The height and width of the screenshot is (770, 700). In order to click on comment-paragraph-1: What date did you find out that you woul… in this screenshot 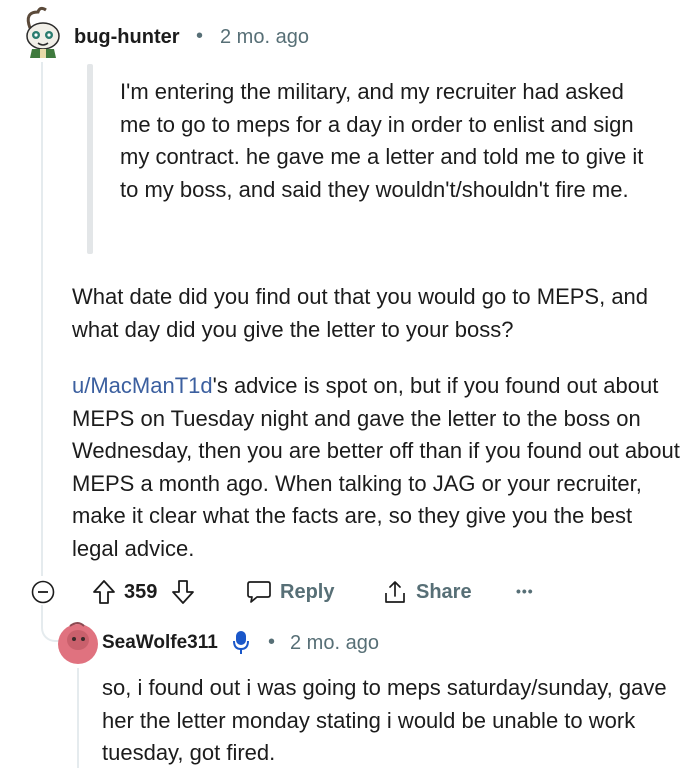, I will do `click(360, 313)`.